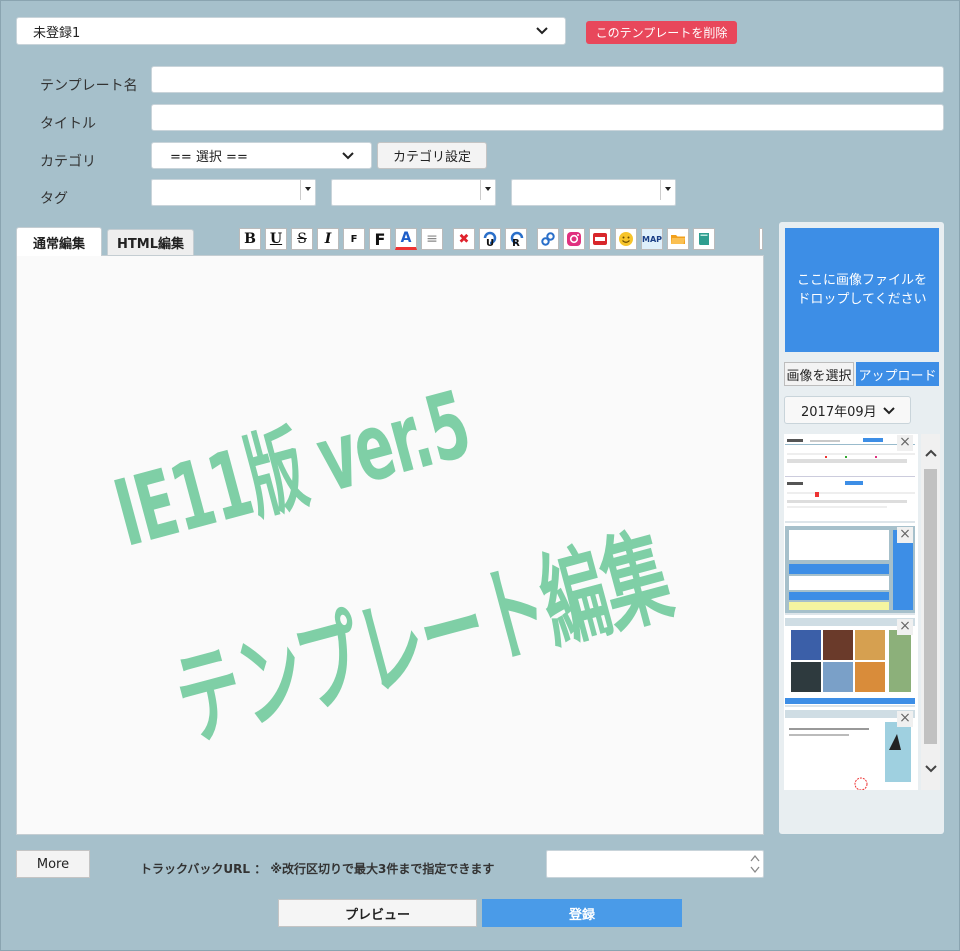  I want to click on preview-button: プレビュー, so click(377, 913).